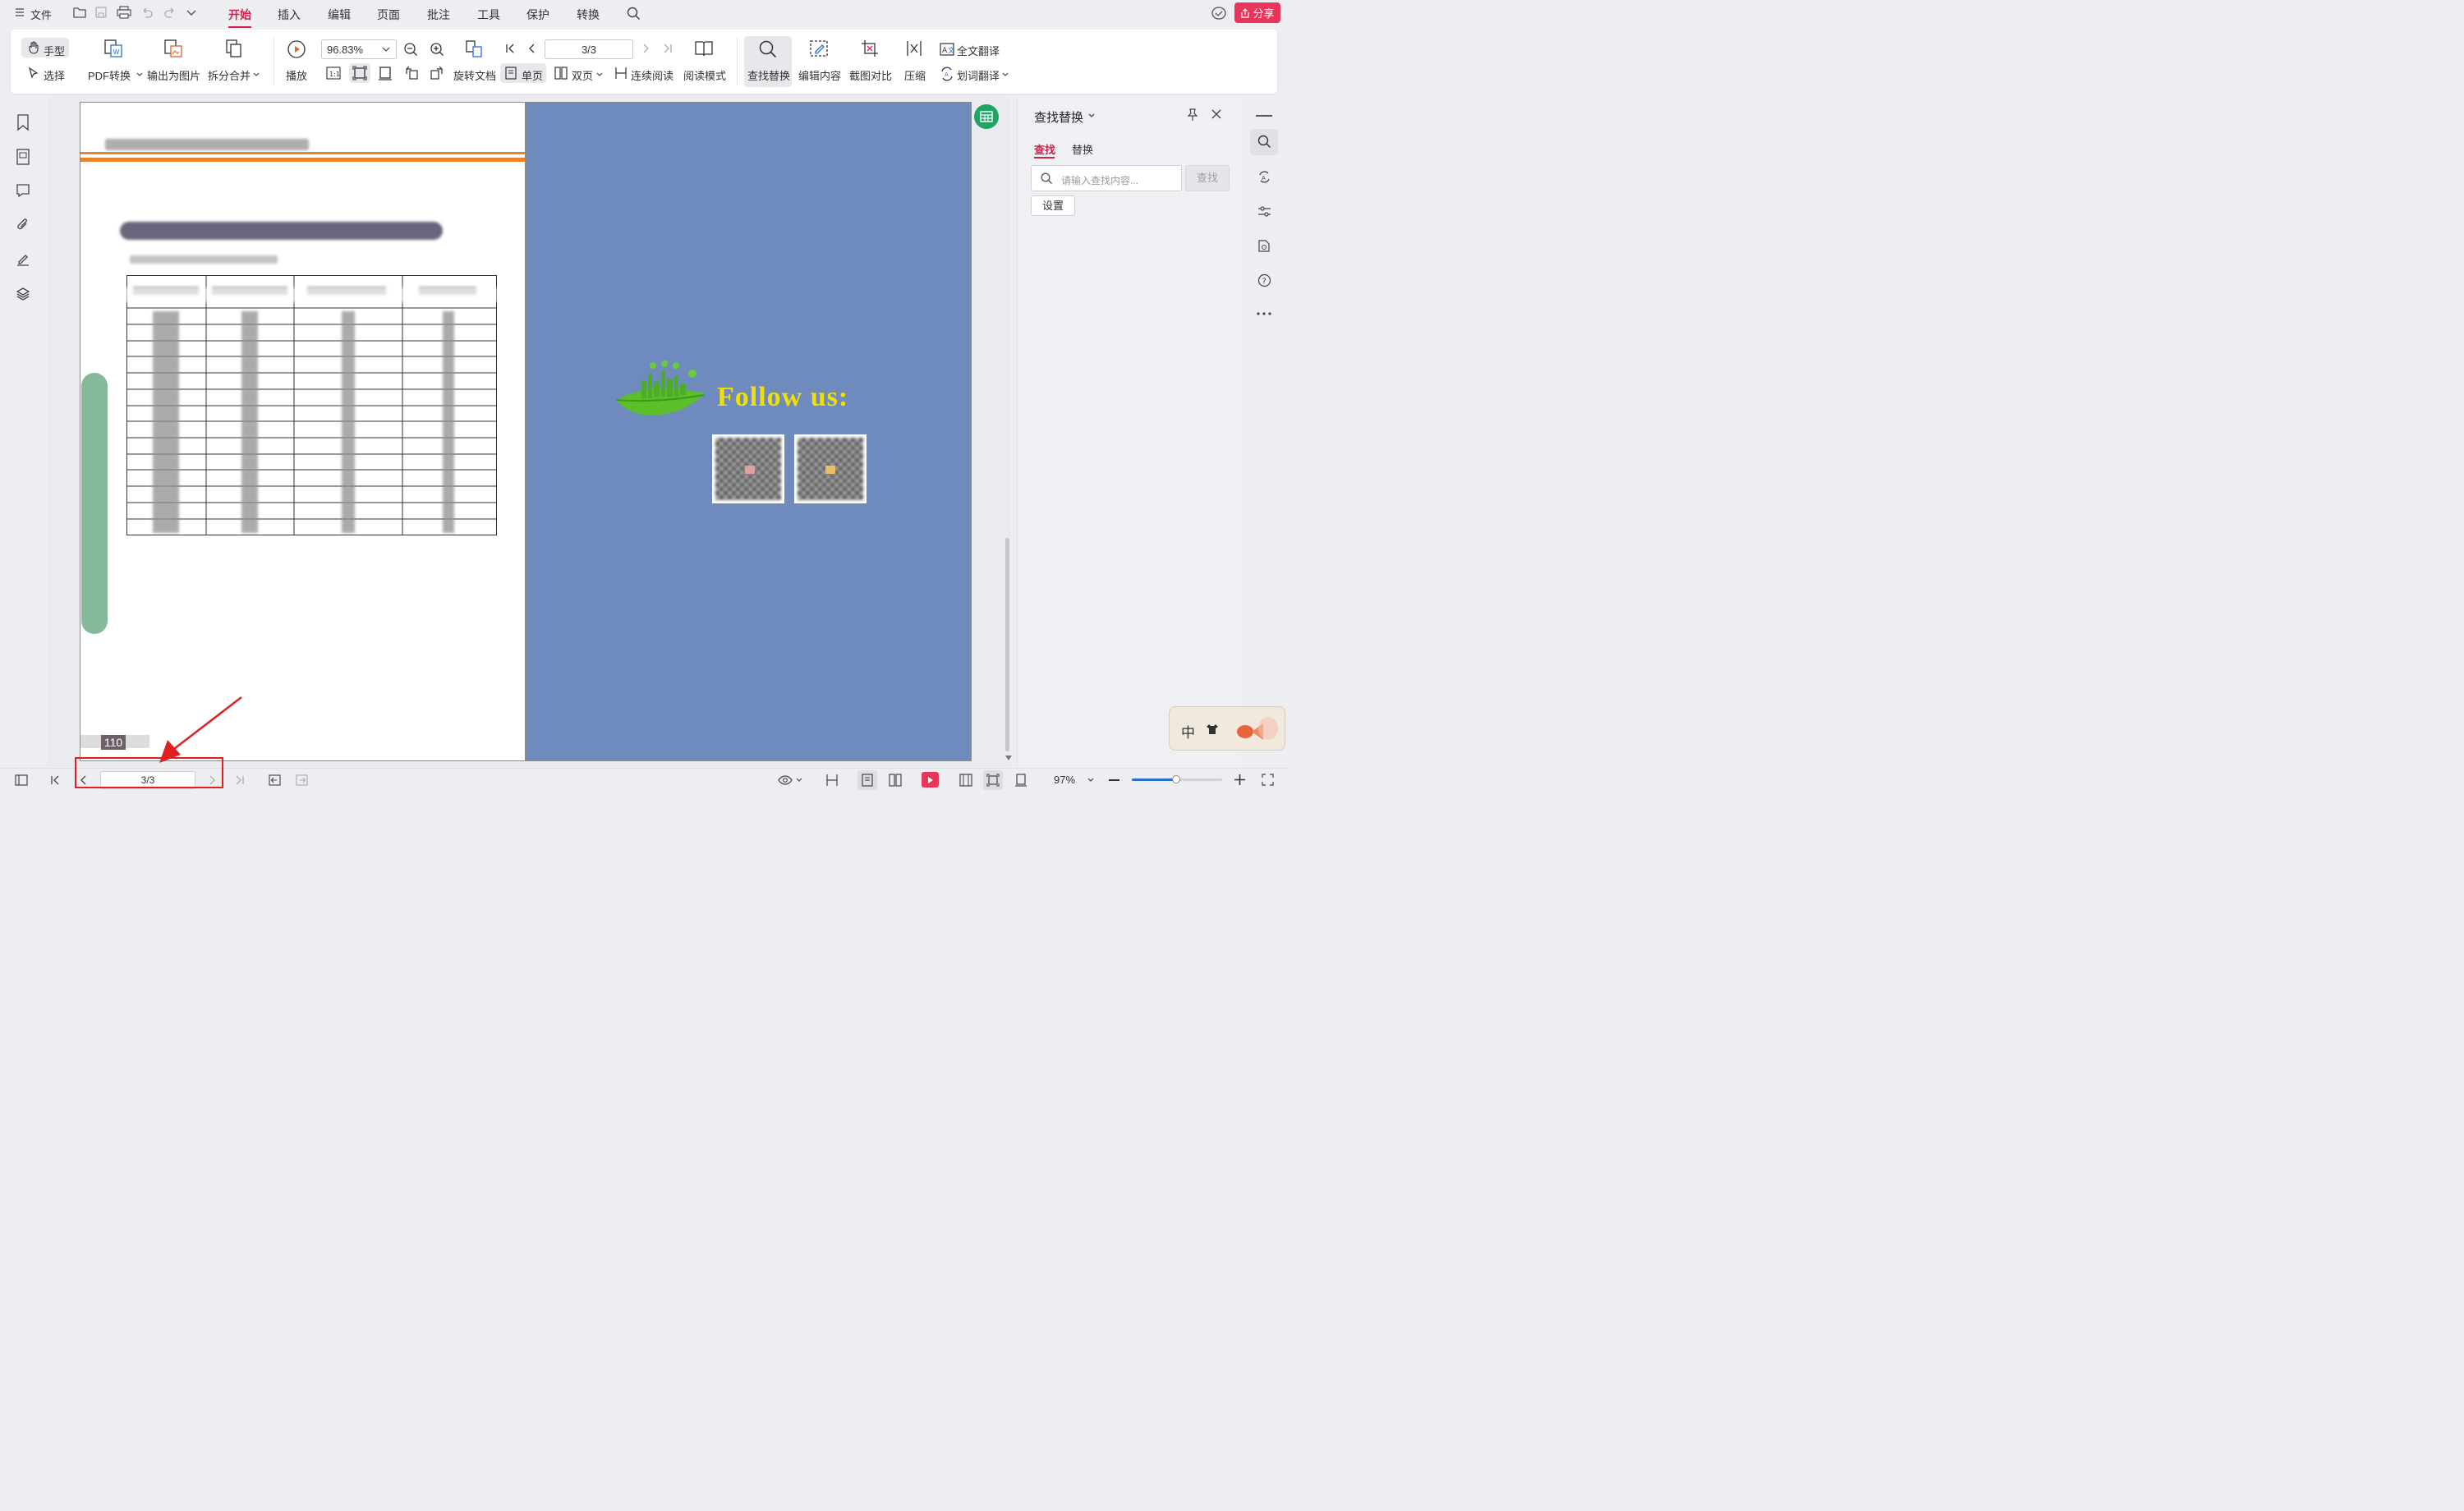 This screenshot has height=1511, width=2464. What do you see at coordinates (1020, 780) in the screenshot?
I see `page-frame-icon` at bounding box center [1020, 780].